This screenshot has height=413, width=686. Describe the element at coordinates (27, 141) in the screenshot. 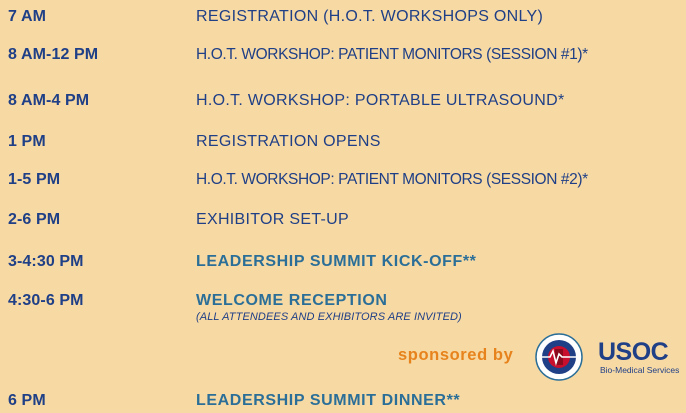

I see `schedule-time: 1 PM` at that location.